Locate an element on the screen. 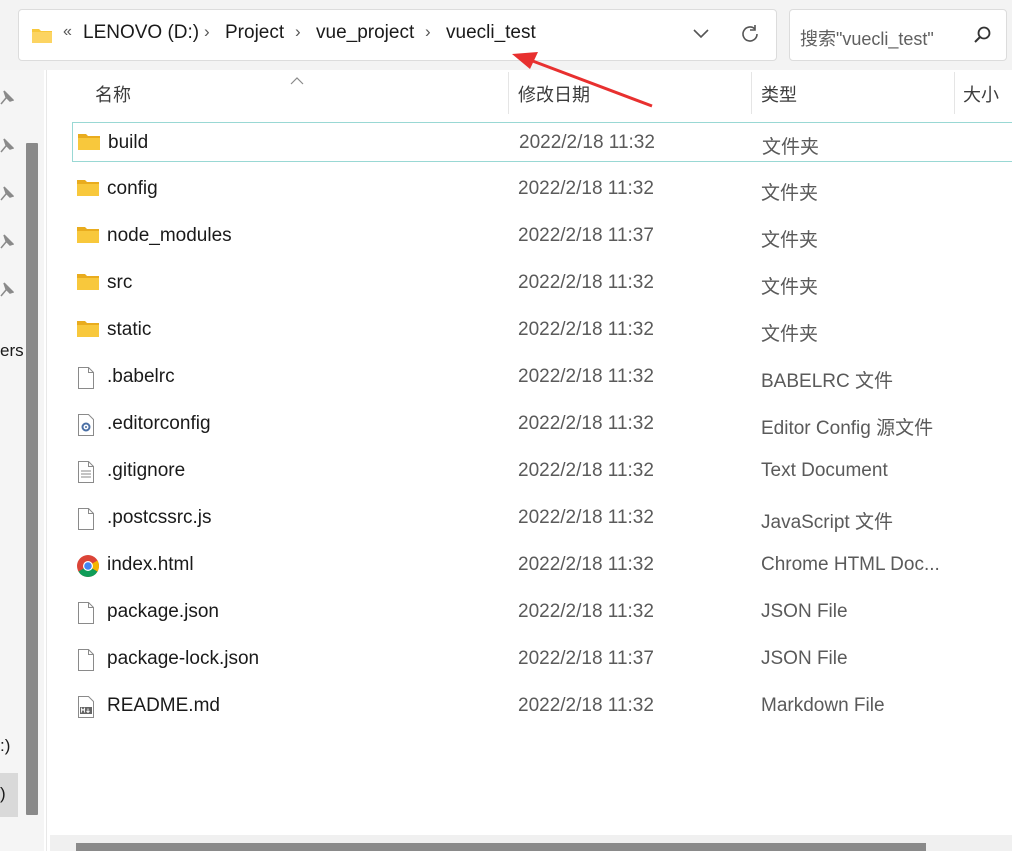 This screenshot has width=1012, height=851. nav-item-label: :) is located at coordinates (5, 746).